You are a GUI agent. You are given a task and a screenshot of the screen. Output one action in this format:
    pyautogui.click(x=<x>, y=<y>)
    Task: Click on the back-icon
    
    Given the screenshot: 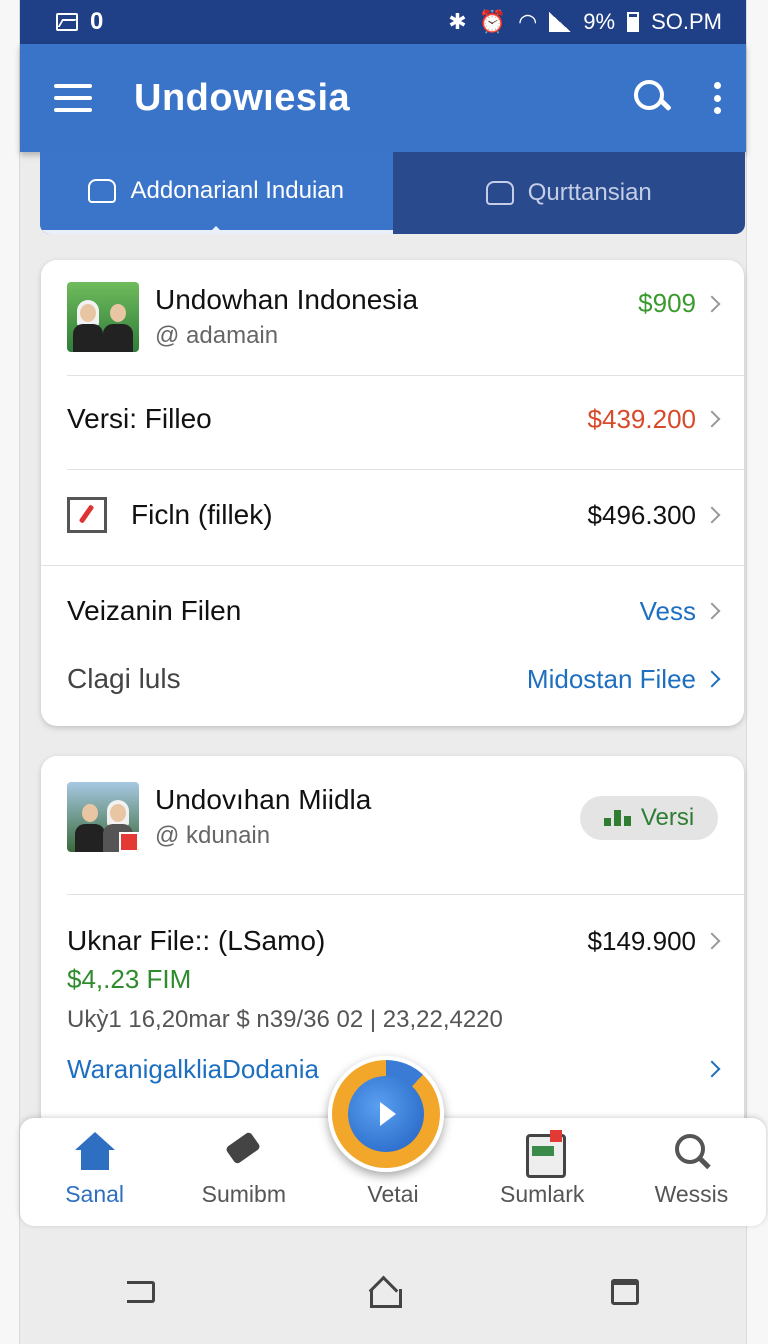 What is the action you would take?
    pyautogui.click(x=140, y=1292)
    